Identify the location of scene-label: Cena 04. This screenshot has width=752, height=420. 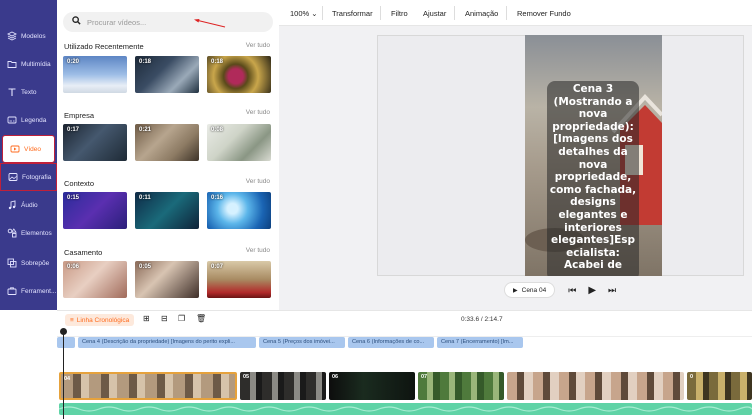
(534, 290).